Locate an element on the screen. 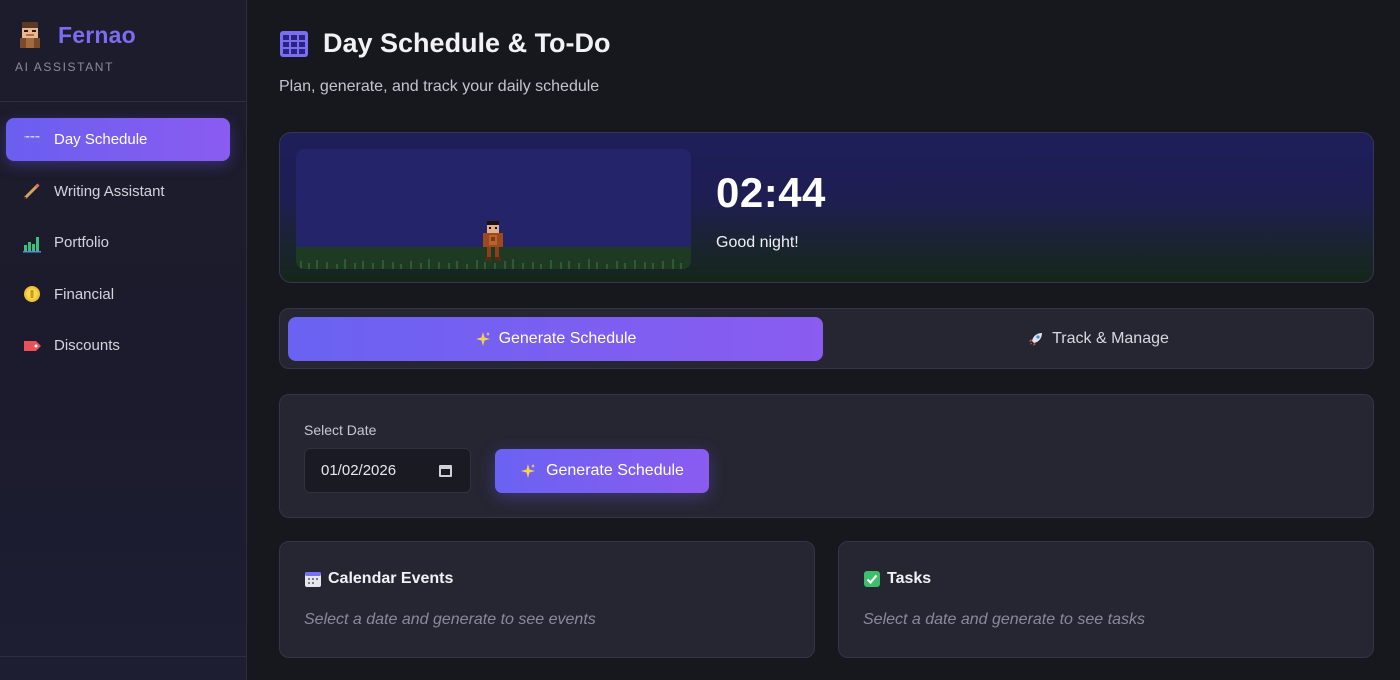  card-title: Calendar Events is located at coordinates (378, 579).